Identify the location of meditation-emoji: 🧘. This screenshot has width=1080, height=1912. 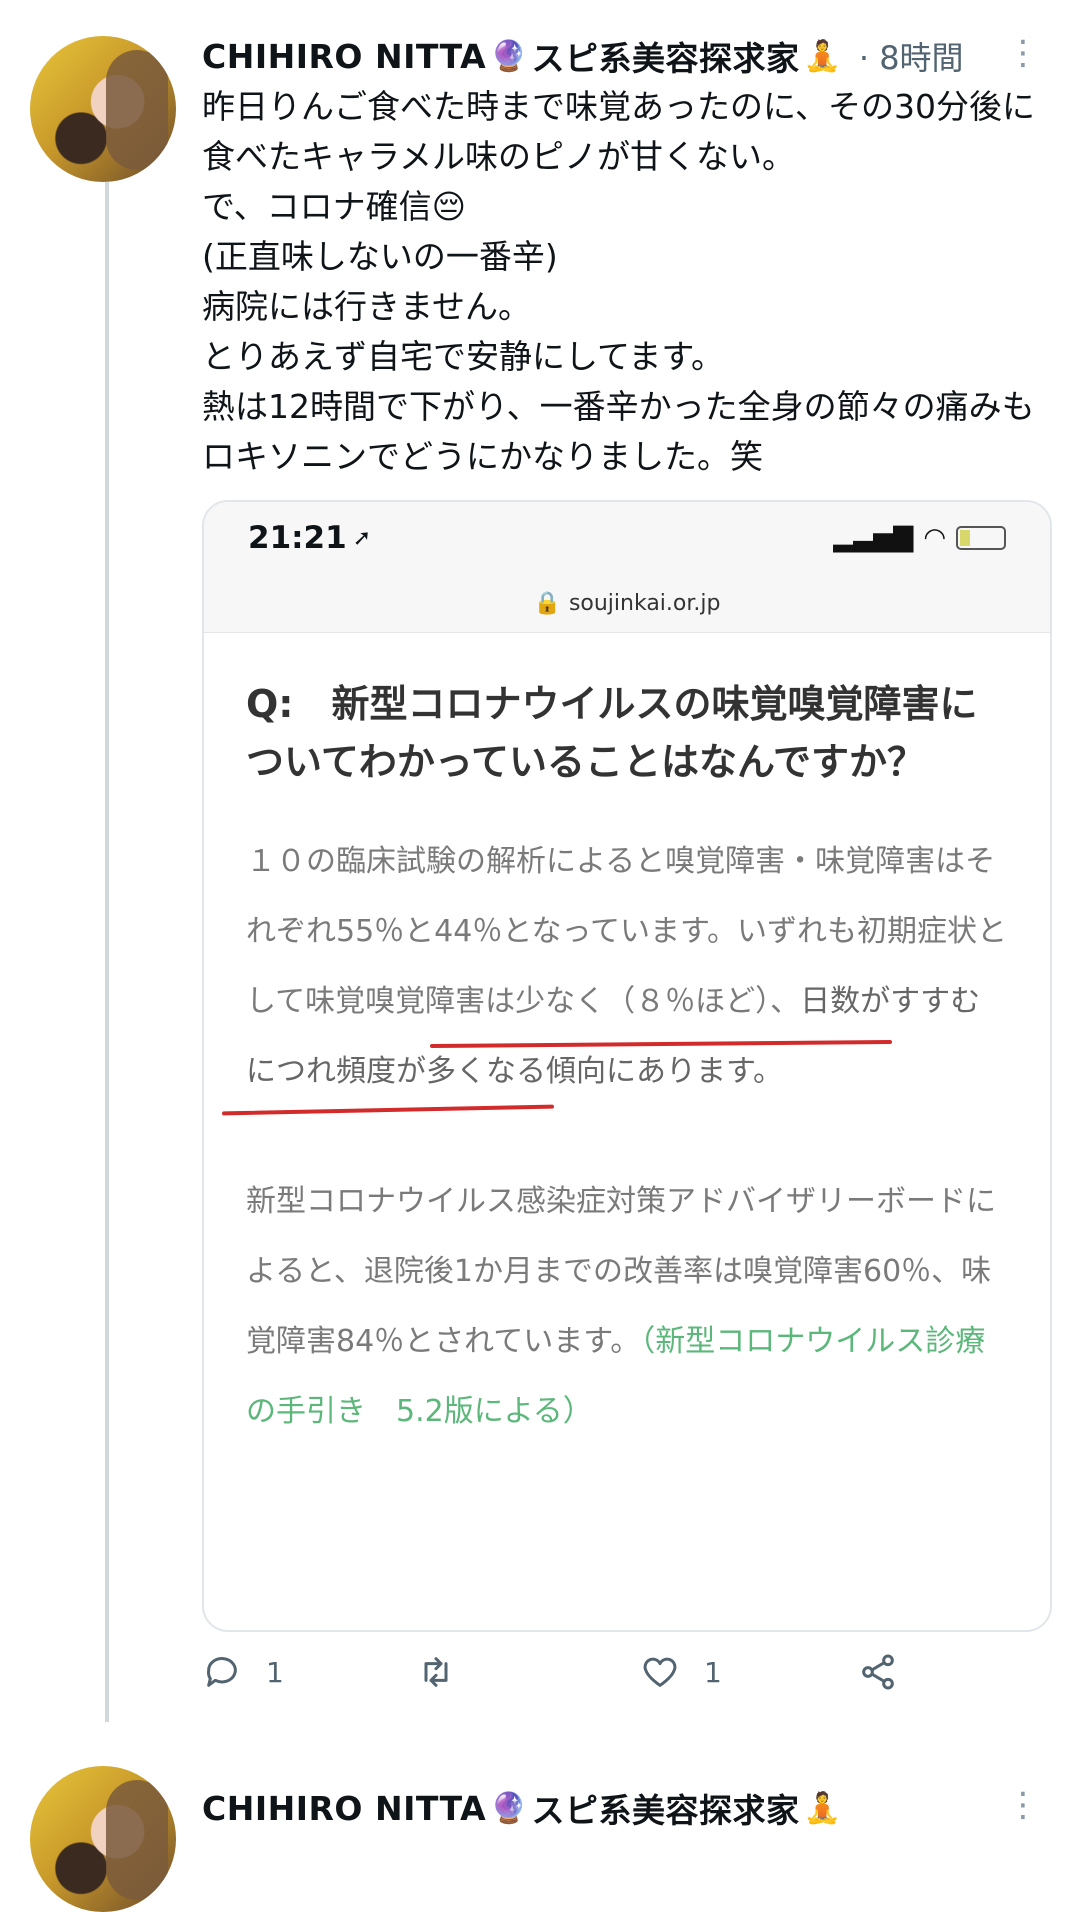
(822, 56).